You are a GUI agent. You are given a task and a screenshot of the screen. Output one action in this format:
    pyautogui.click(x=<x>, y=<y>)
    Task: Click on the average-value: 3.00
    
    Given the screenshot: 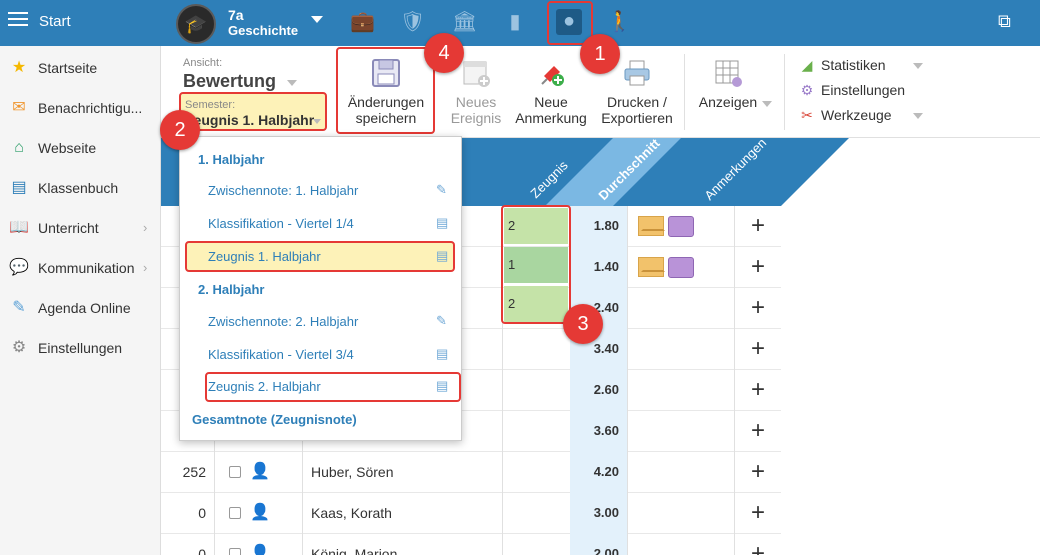 What is the action you would take?
    pyautogui.click(x=598, y=513)
    